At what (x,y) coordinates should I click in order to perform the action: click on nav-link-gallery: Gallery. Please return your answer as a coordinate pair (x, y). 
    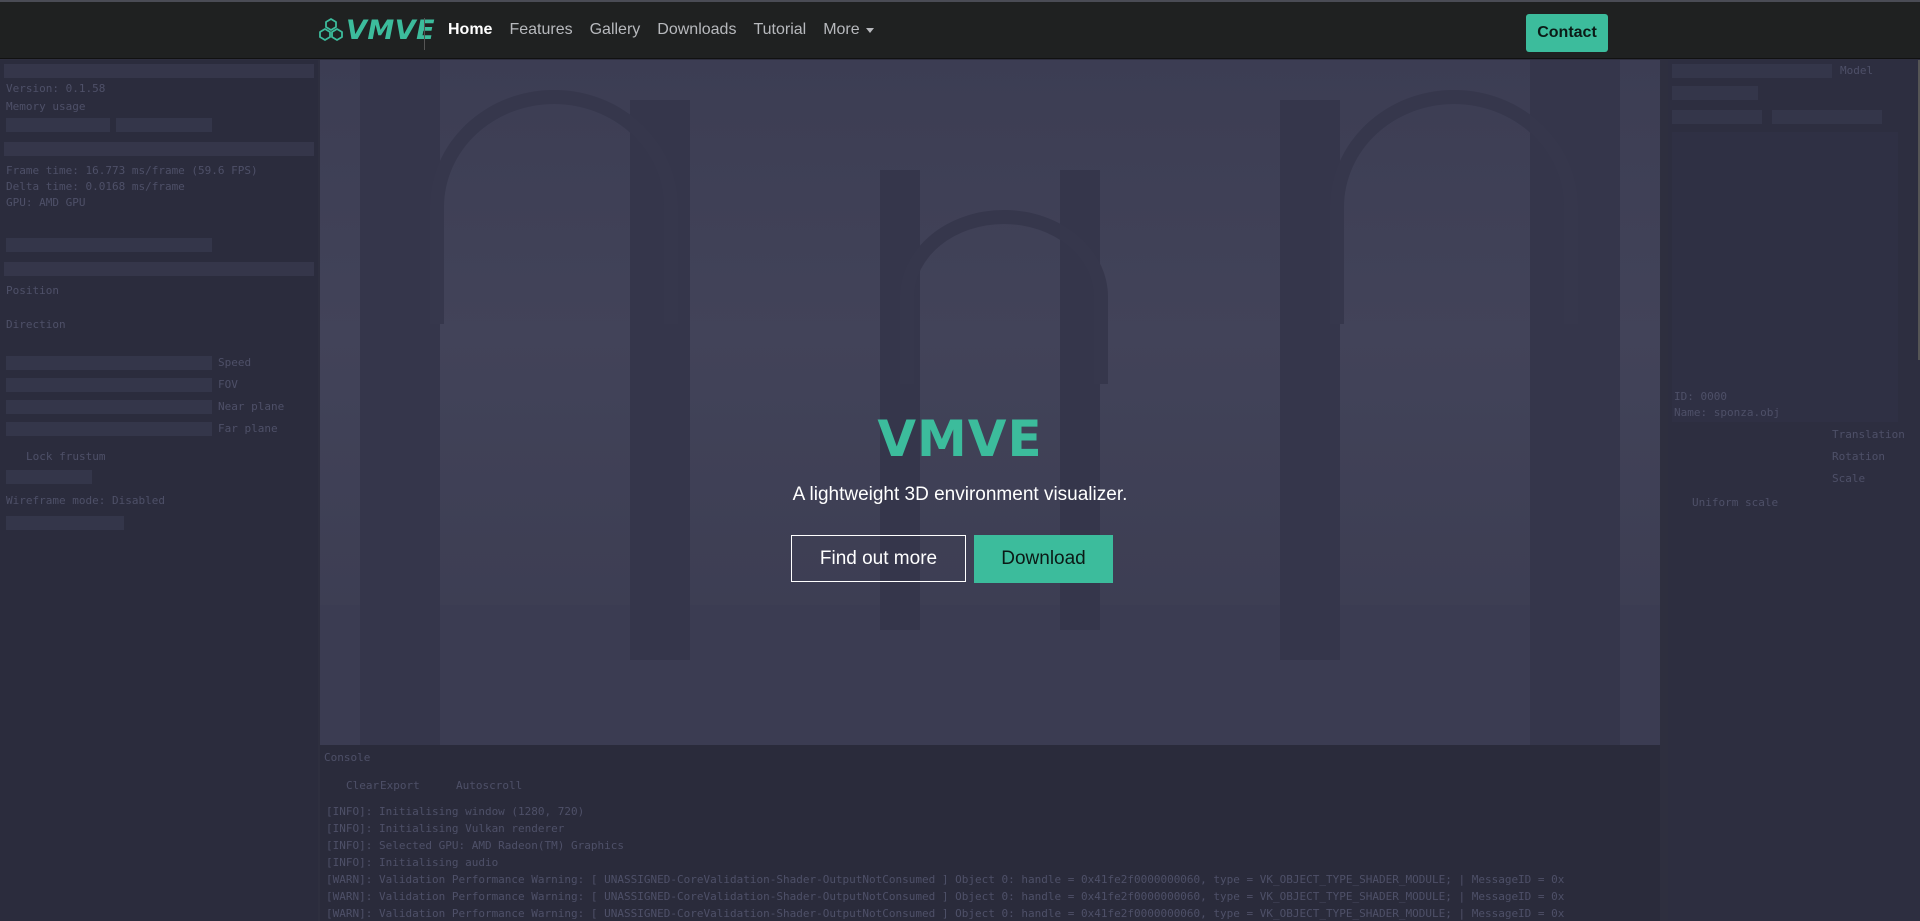
    Looking at the image, I should click on (615, 30).